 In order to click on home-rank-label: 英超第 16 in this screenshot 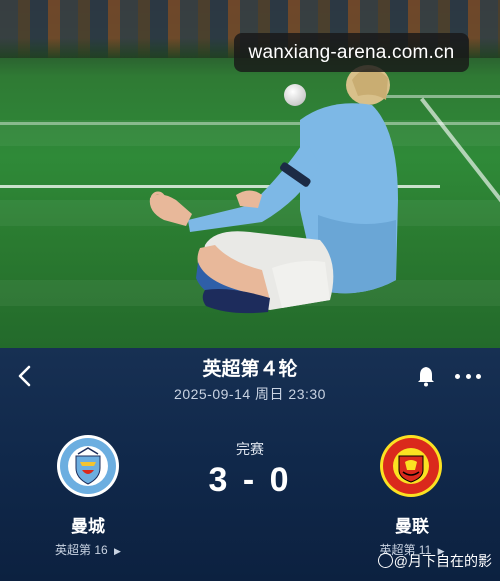, I will do `click(81, 550)`.